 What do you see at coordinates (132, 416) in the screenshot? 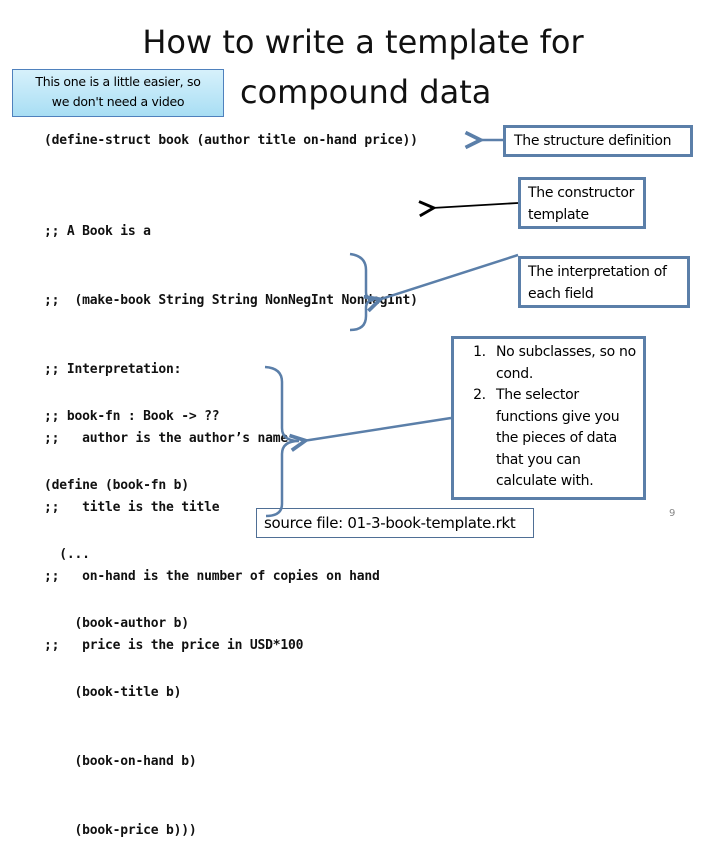
I see `code-line: ;; book-fn : Book -> ??` at bounding box center [132, 416].